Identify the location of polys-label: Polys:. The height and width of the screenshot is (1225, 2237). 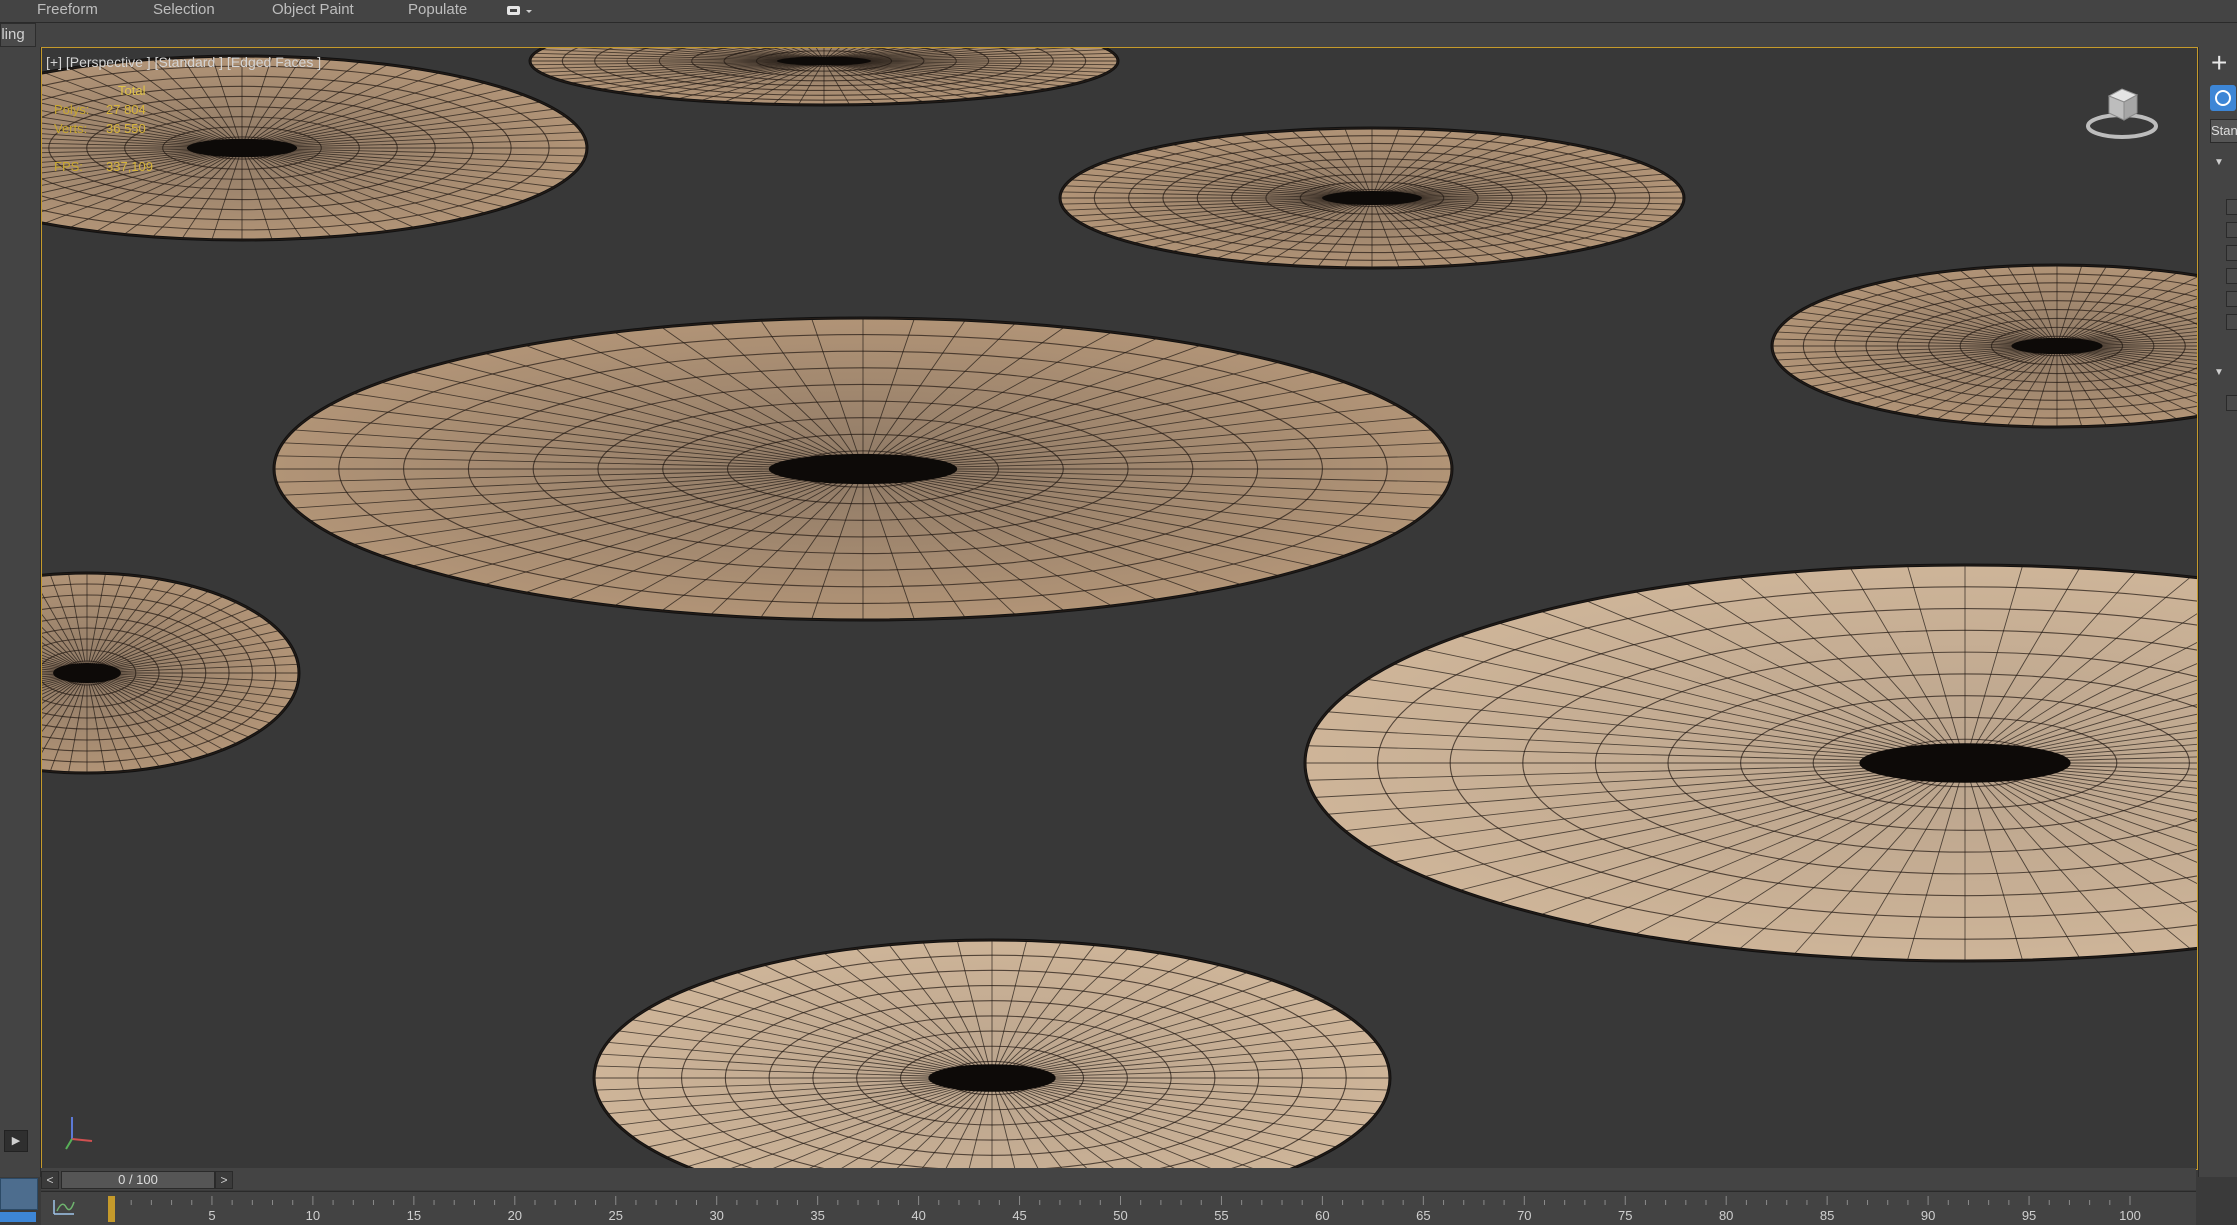
(72, 109).